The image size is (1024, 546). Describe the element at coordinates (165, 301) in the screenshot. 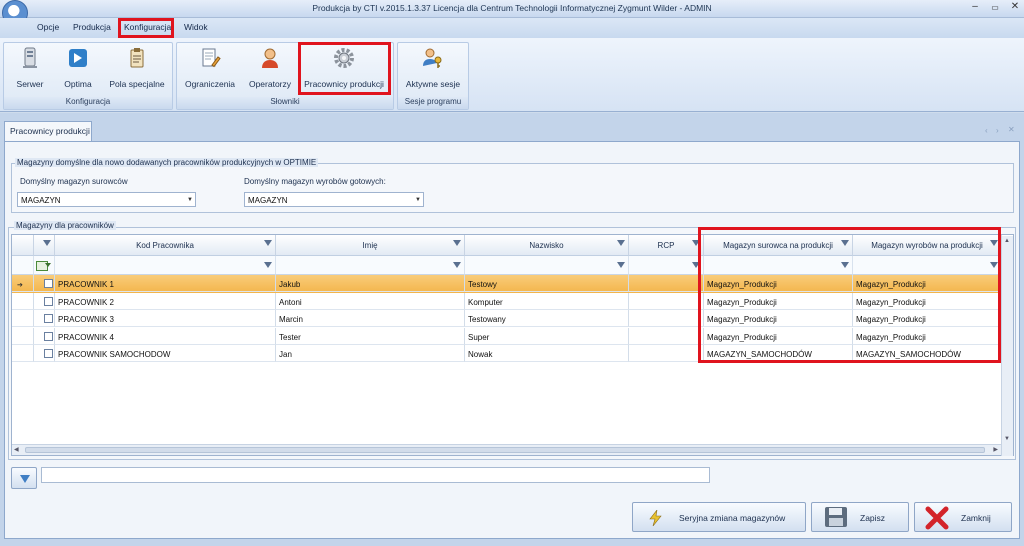

I see `cell-kod: PRACOWNIK 2` at that location.